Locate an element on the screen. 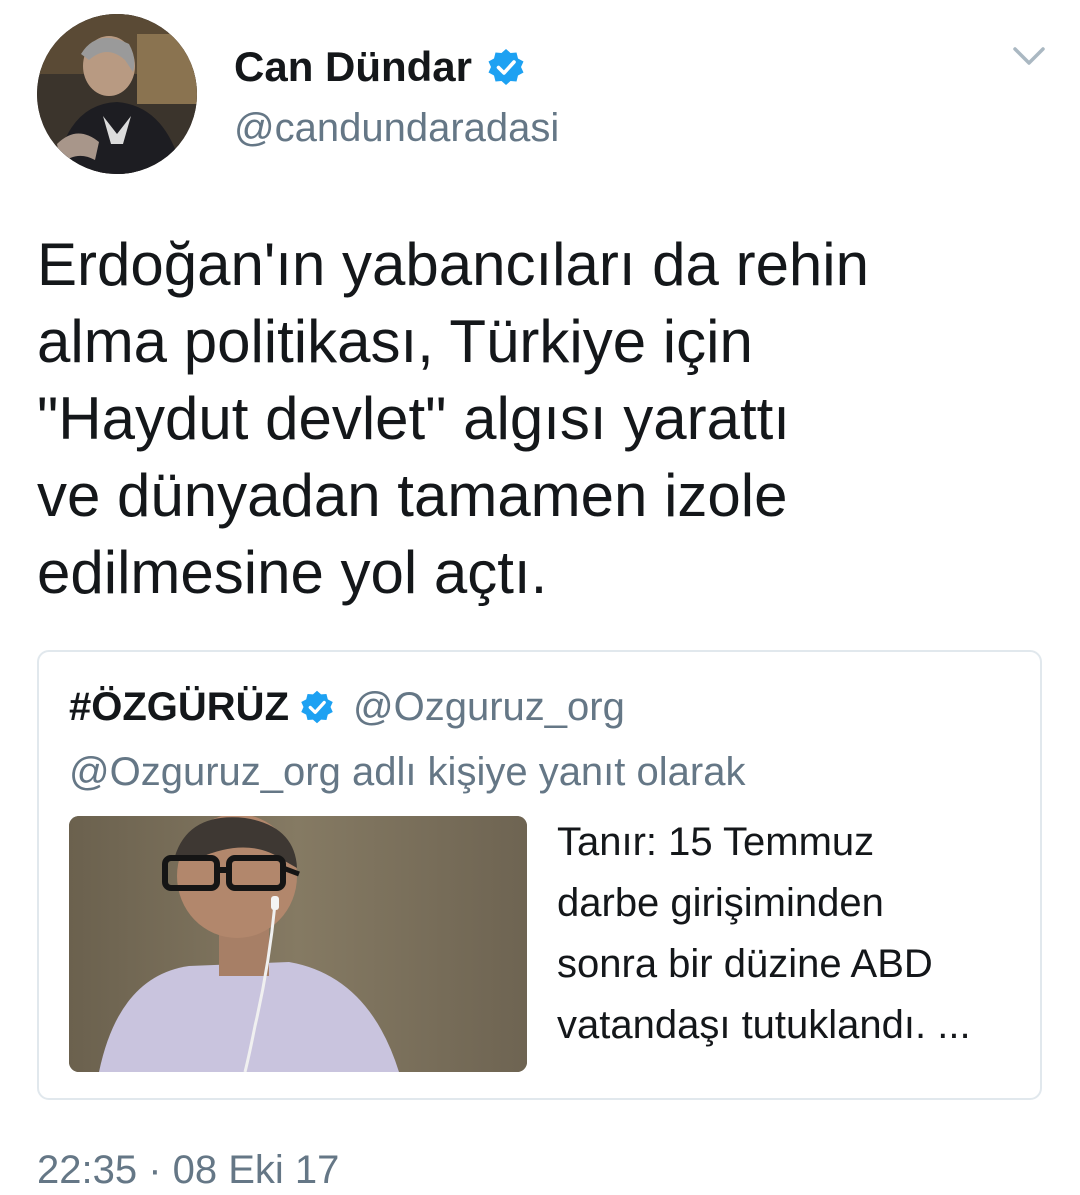 The width and height of the screenshot is (1080, 1195). author-handle: @candundaradasi is located at coordinates (396, 128).